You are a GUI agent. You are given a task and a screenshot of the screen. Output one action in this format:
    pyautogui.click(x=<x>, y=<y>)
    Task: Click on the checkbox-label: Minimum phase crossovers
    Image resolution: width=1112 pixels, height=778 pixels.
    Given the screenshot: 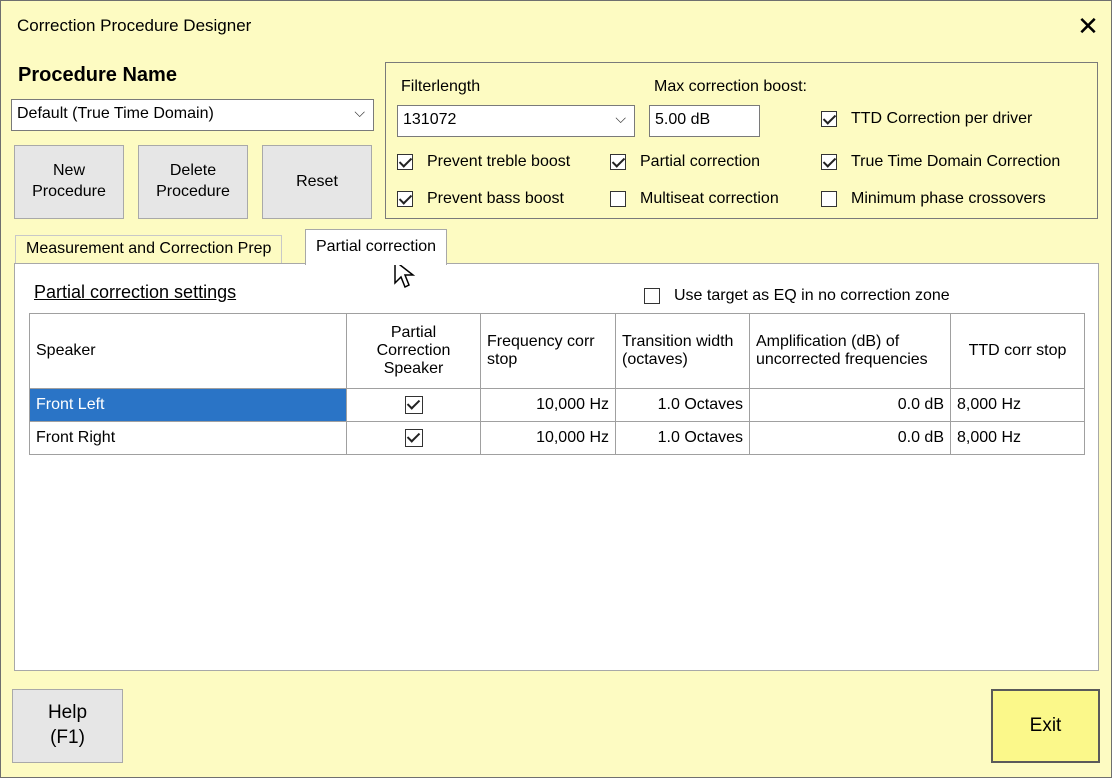 What is the action you would take?
    pyautogui.click(x=948, y=198)
    